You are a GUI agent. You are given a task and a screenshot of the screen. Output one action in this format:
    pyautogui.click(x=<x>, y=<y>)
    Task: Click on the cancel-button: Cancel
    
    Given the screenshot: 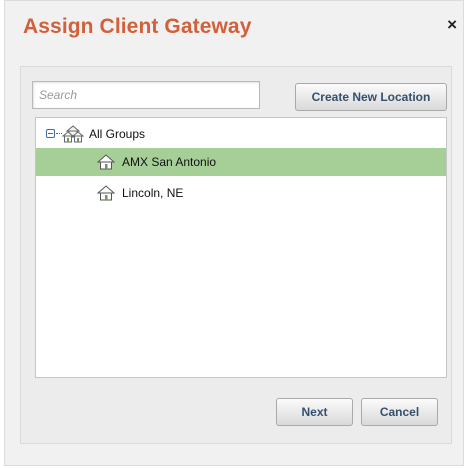 What is the action you would take?
    pyautogui.click(x=399, y=412)
    